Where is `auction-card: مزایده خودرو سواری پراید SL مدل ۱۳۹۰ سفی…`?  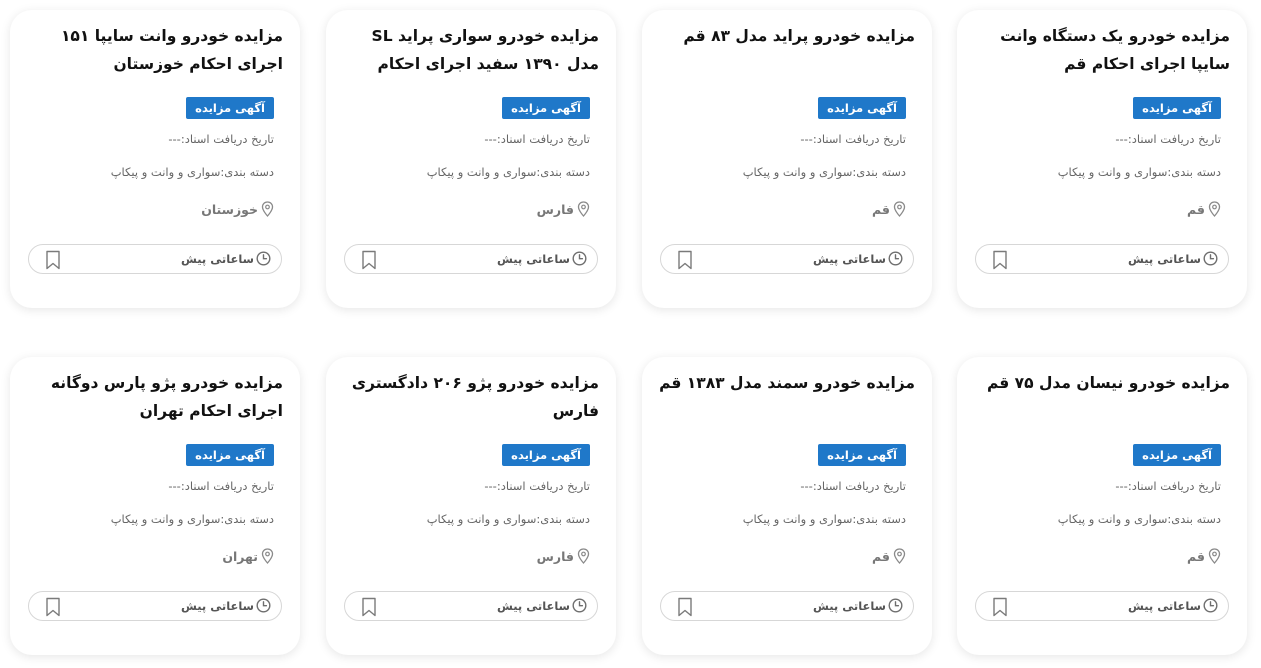 auction-card: مزایده خودرو سواری پراید SL مدل ۱۳۹۰ سفی… is located at coordinates (471, 159).